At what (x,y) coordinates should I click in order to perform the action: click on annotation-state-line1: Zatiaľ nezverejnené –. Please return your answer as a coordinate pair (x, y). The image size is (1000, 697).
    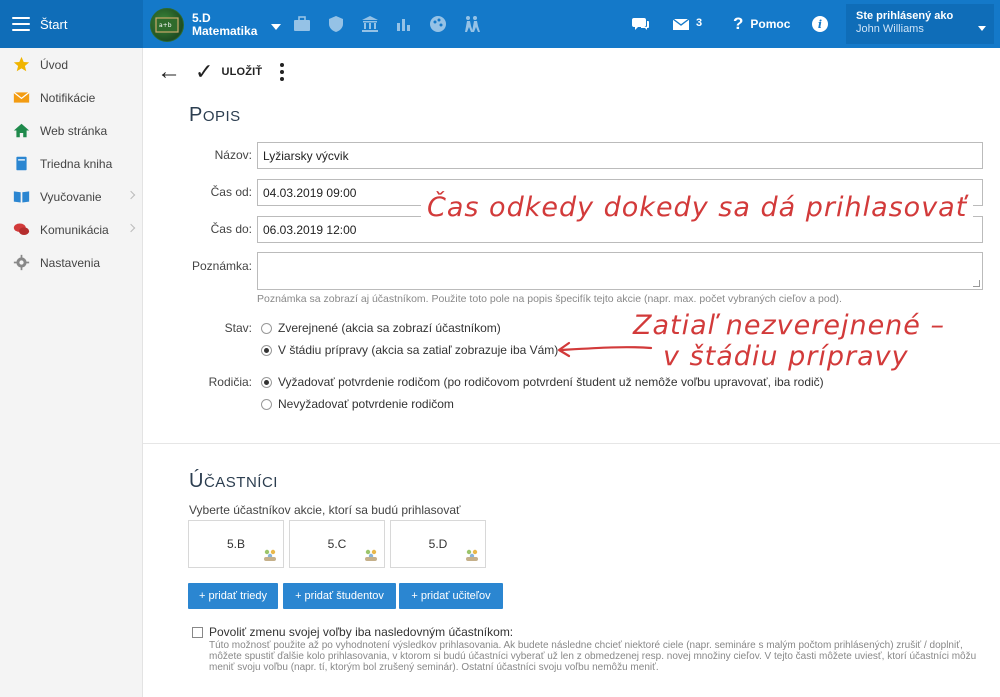
    Looking at the image, I should click on (789, 325).